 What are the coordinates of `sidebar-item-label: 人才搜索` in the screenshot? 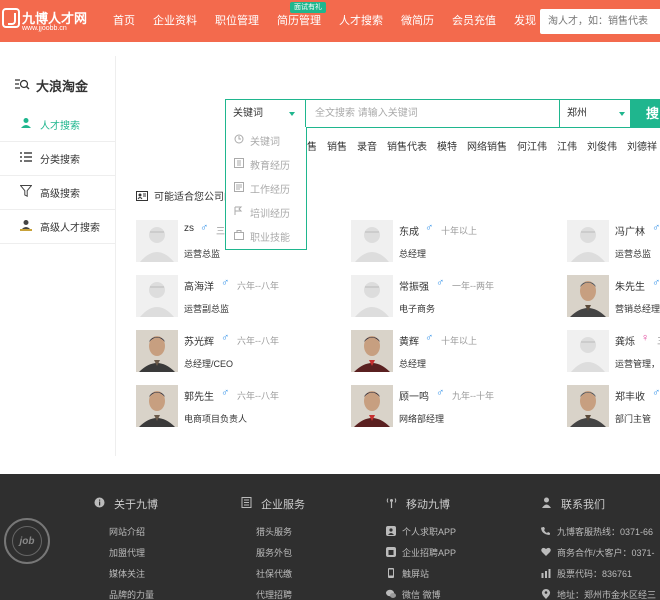 It's located at (60, 126).